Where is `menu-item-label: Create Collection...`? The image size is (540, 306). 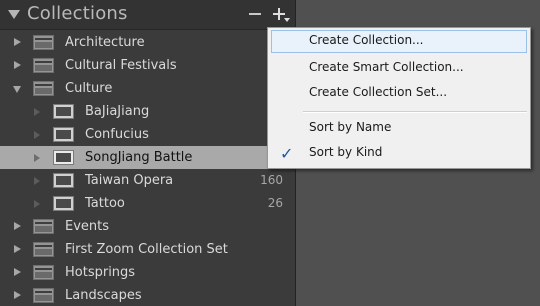 menu-item-label: Create Collection... is located at coordinates (366, 40).